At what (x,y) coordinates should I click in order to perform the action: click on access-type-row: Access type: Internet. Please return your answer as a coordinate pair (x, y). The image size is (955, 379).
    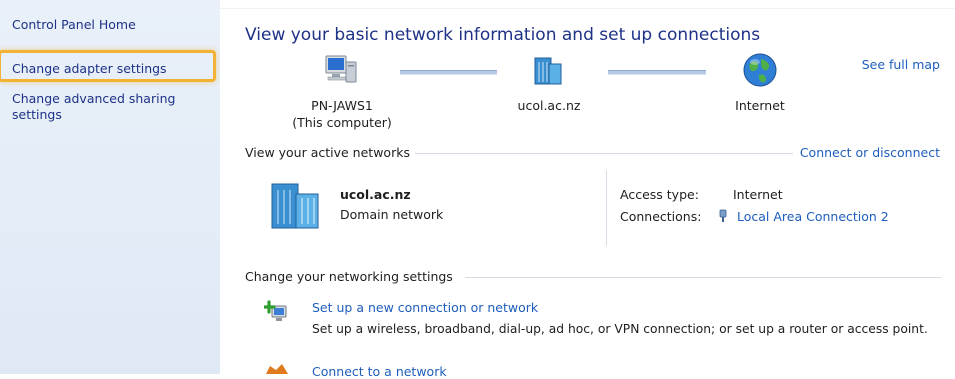
    Looking at the image, I should click on (701, 194).